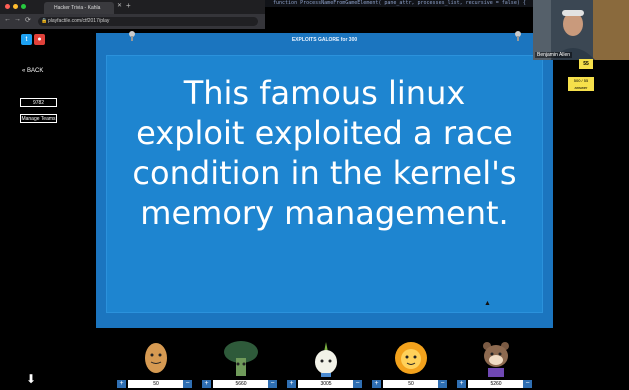 The width and height of the screenshot is (629, 390). I want to click on bottom-left-area, so click(7, 363).